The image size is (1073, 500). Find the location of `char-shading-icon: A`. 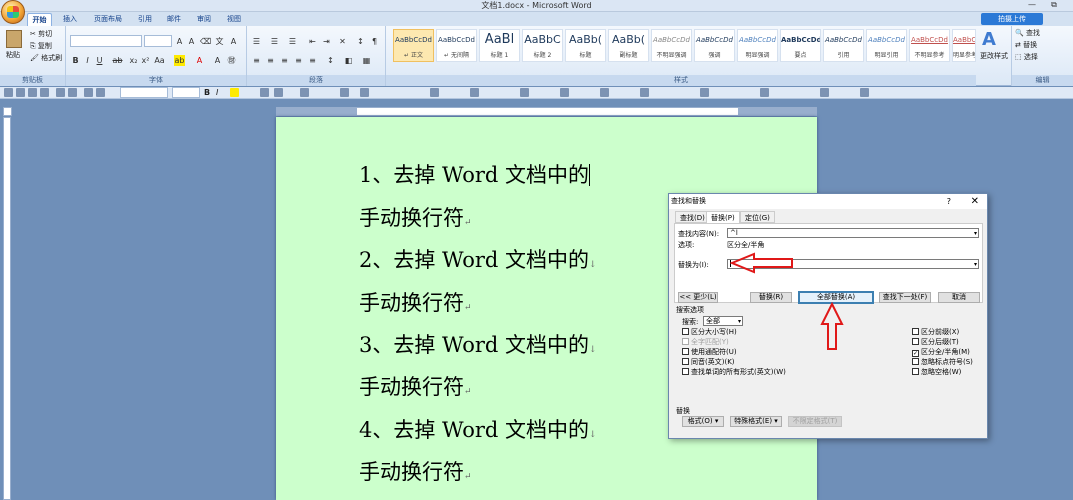

char-shading-icon: A is located at coordinates (217, 60).